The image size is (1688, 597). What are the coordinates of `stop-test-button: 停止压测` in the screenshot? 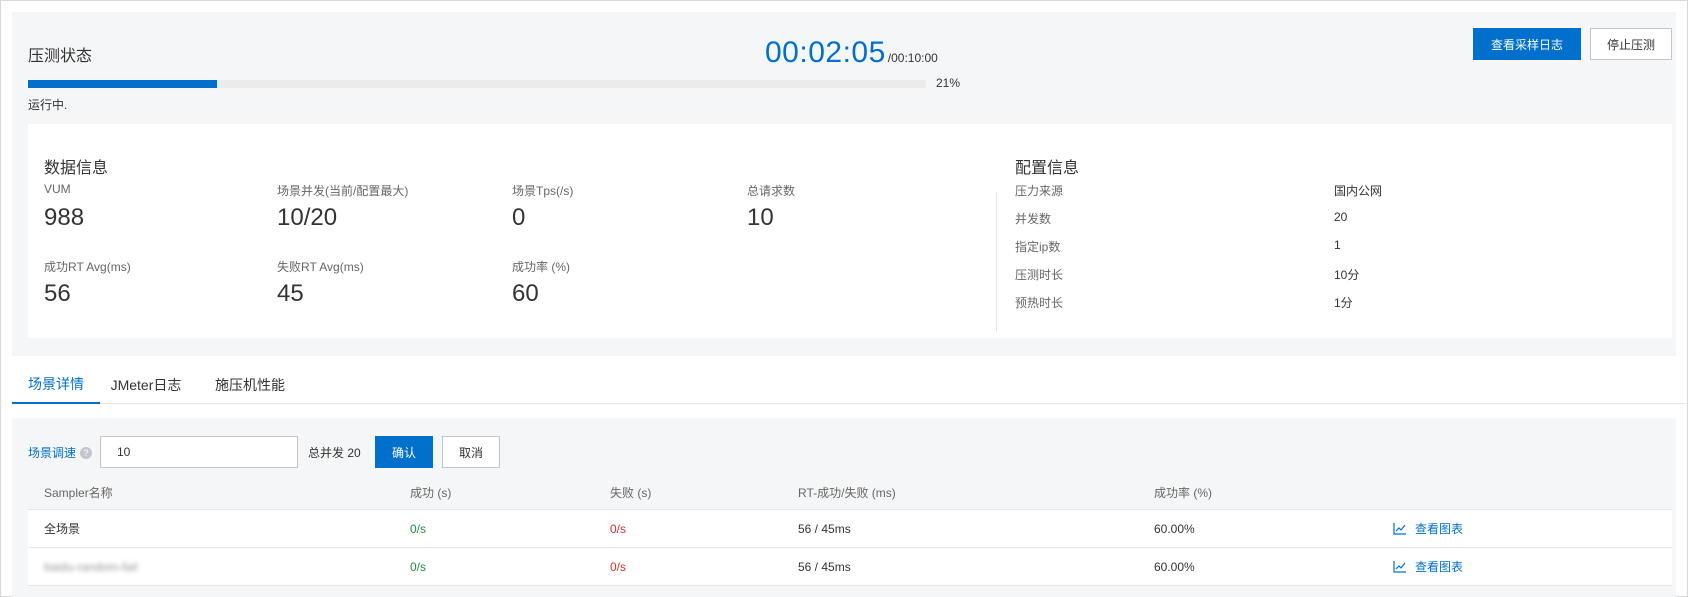 It's located at (1631, 44).